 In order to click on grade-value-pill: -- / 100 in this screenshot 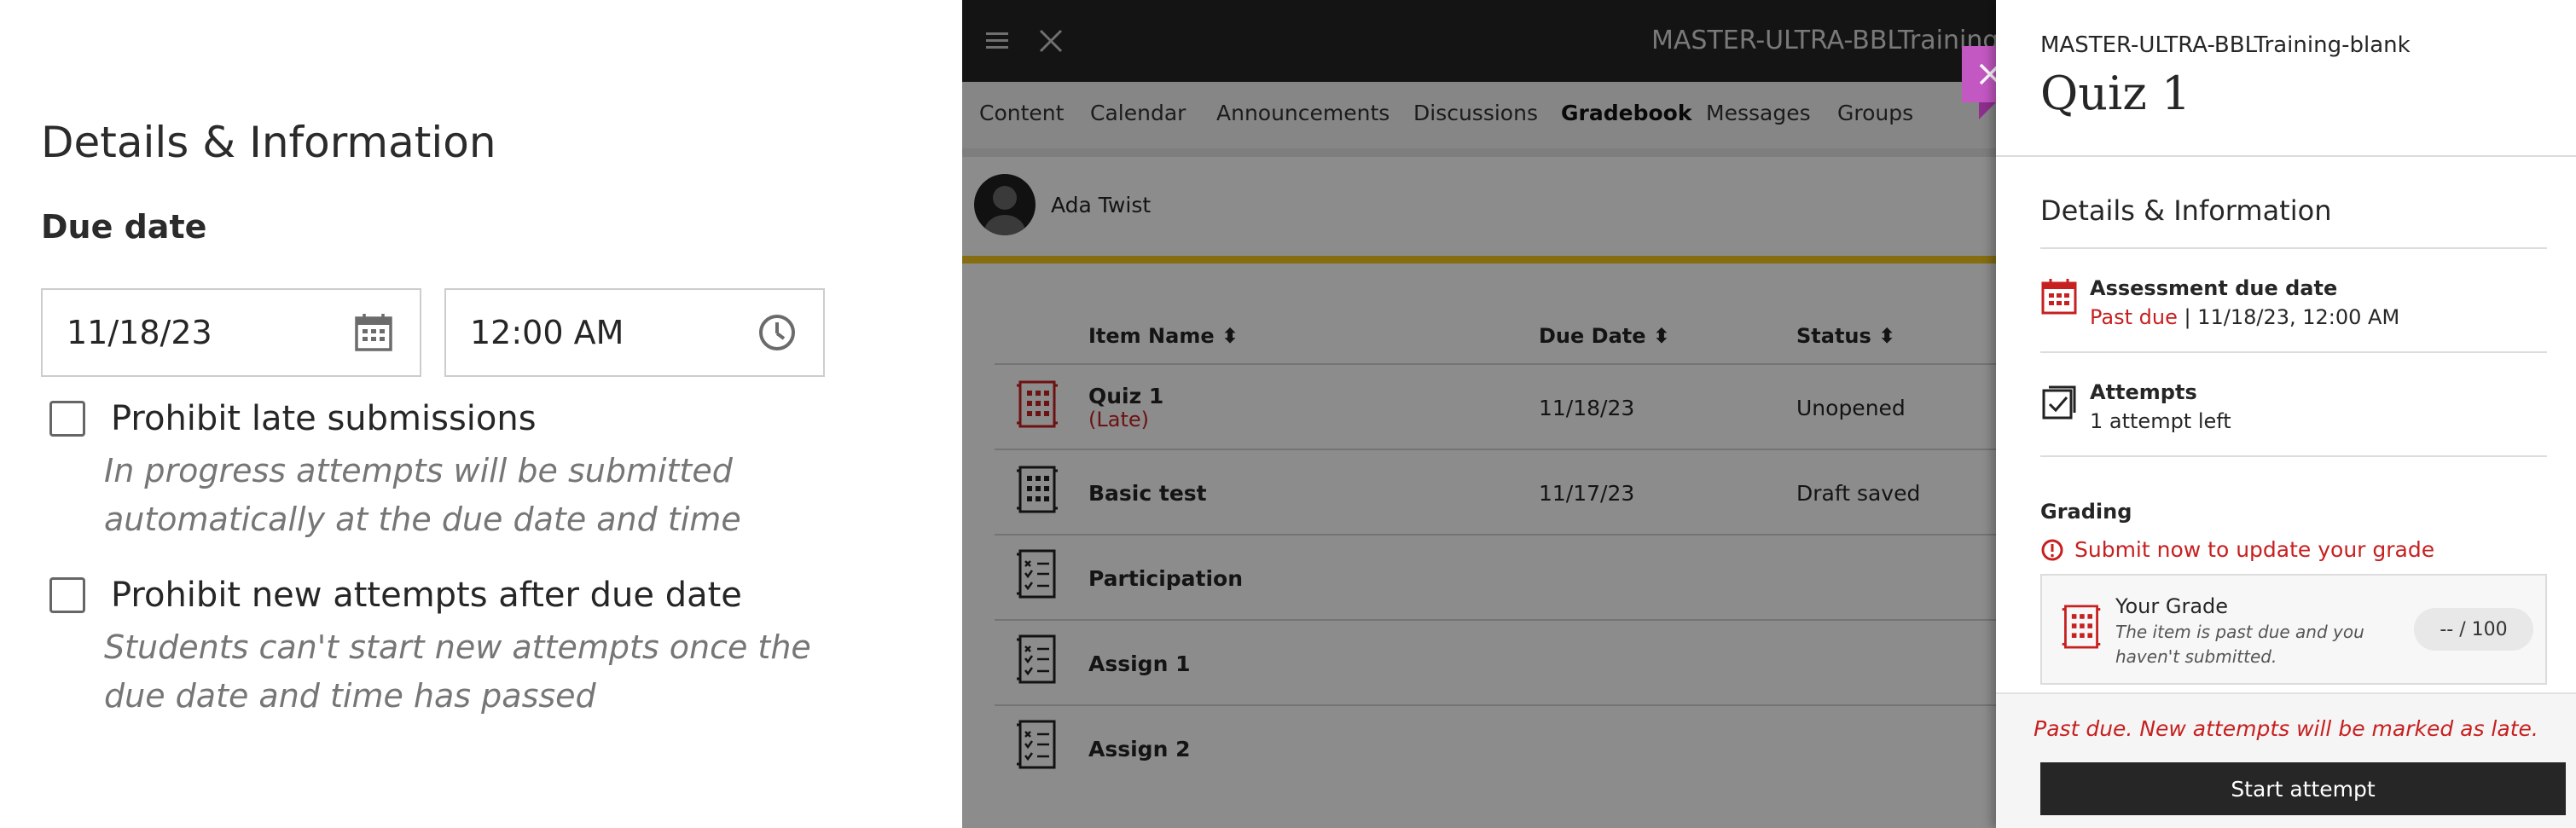, I will do `click(2473, 629)`.